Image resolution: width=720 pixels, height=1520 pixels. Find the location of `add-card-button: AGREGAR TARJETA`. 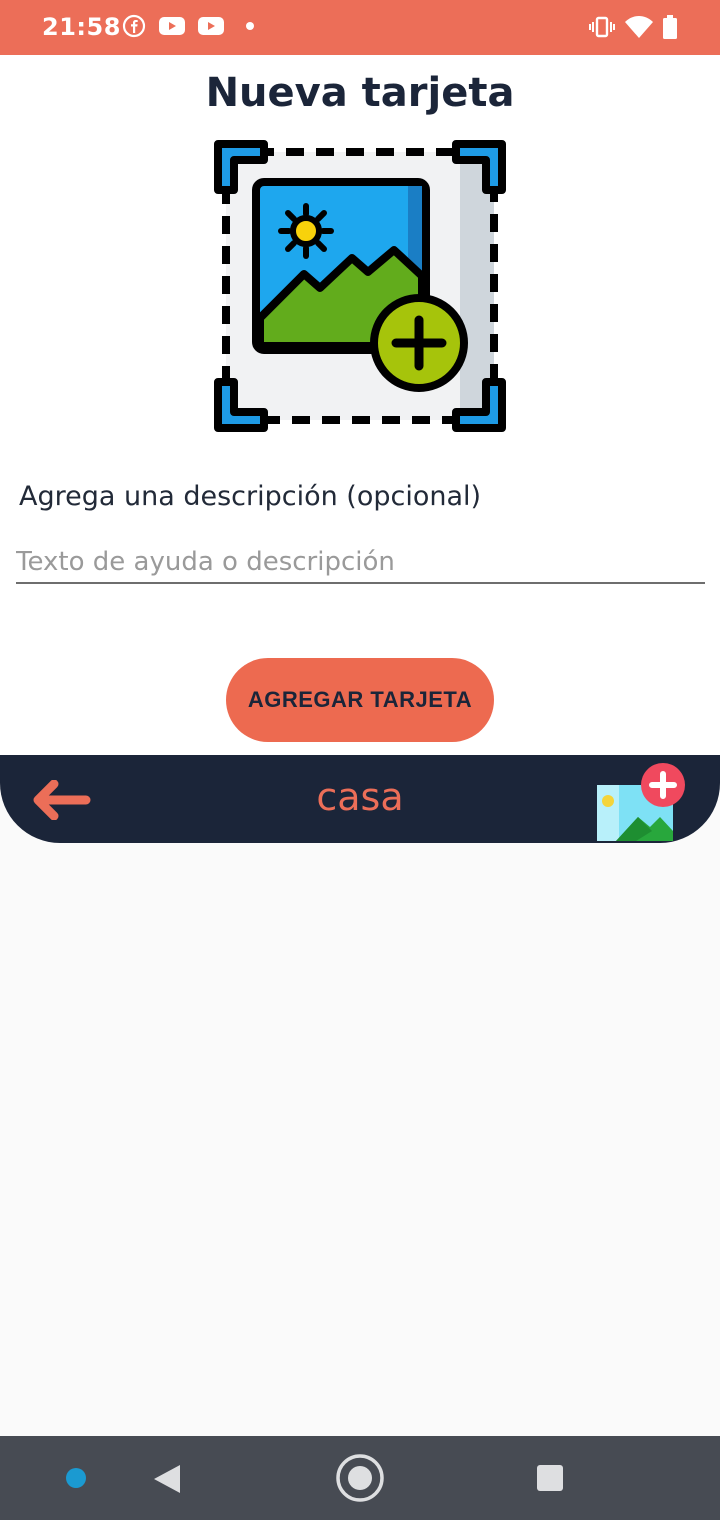

add-card-button: AGREGAR TARJETA is located at coordinates (360, 700).